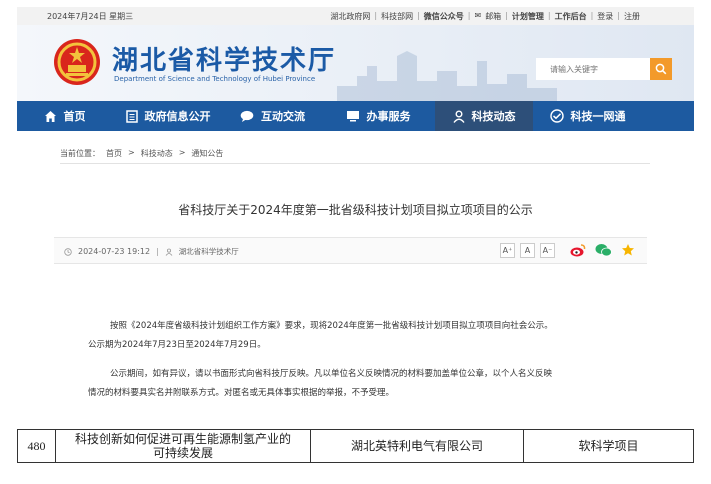  Describe the element at coordinates (605, 16) in the screenshot. I see `link-login: 登录` at that location.